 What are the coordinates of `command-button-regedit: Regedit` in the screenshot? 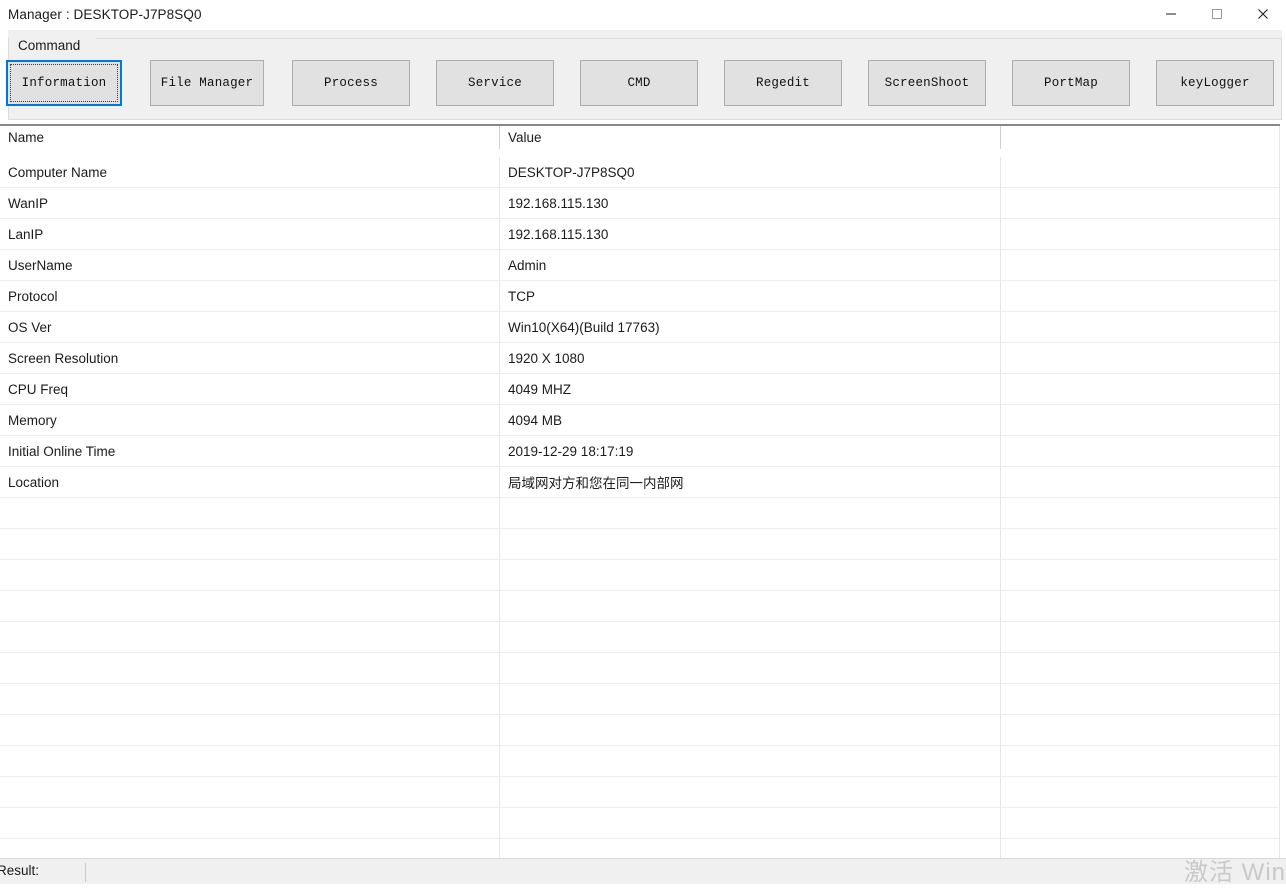 It's located at (783, 83).